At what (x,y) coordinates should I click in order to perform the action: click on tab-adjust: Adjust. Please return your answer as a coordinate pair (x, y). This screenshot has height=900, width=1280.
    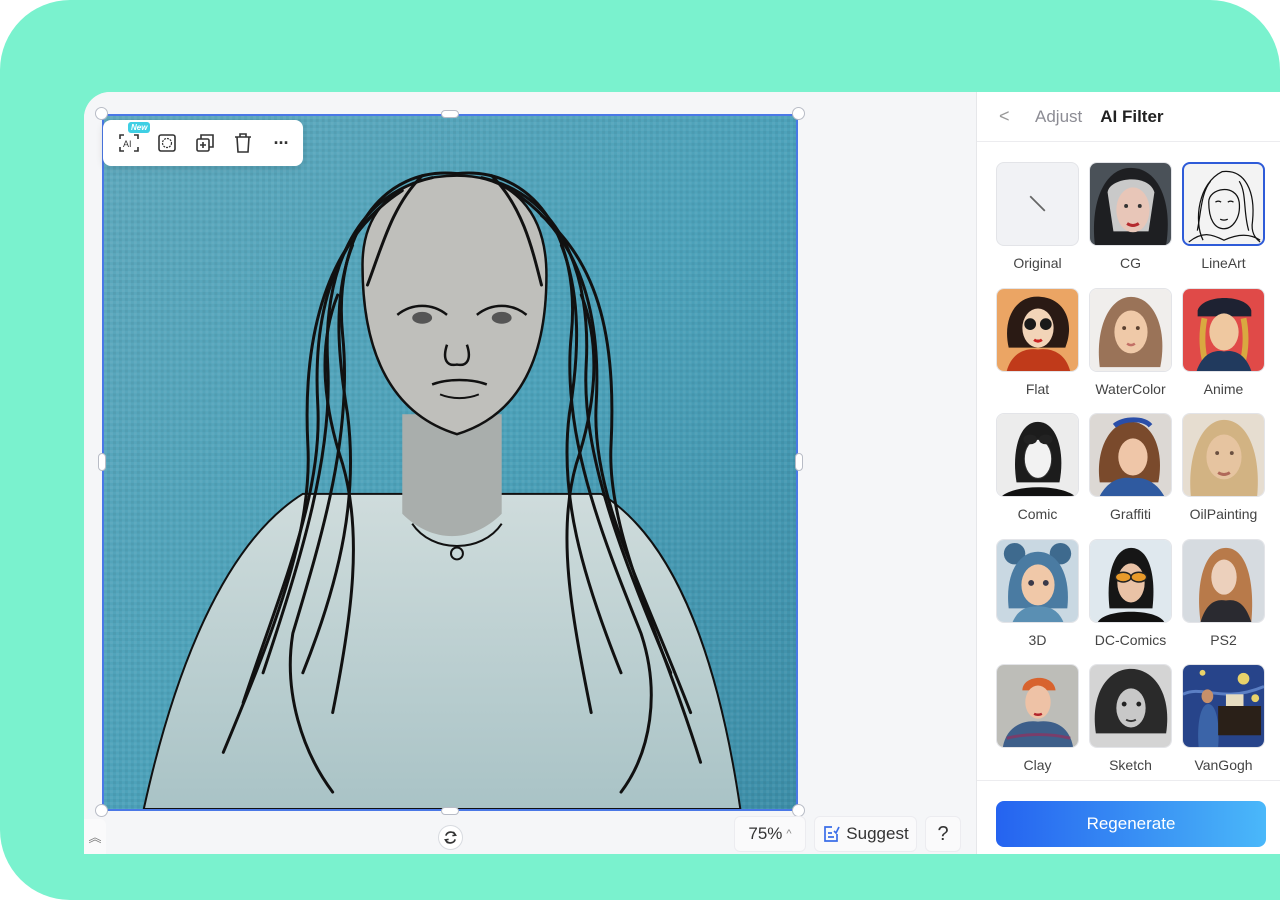
    Looking at the image, I should click on (1058, 117).